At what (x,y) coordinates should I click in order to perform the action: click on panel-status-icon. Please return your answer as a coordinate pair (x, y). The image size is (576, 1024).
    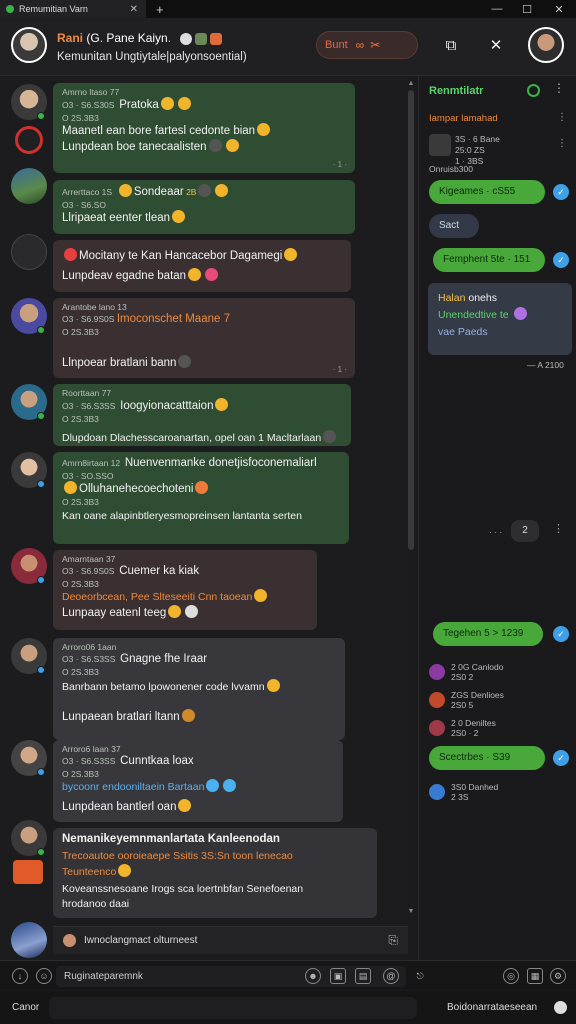
    Looking at the image, I should click on (533, 90).